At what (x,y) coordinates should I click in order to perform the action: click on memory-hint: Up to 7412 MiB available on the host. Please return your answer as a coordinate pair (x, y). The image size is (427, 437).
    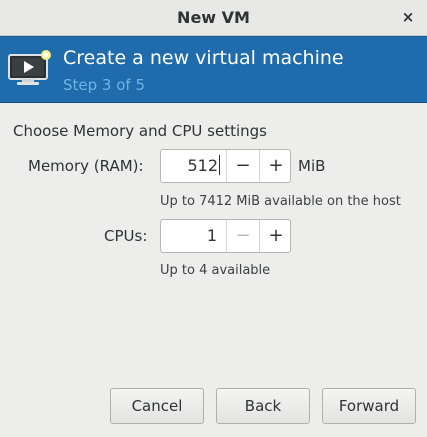
    Looking at the image, I should click on (280, 201).